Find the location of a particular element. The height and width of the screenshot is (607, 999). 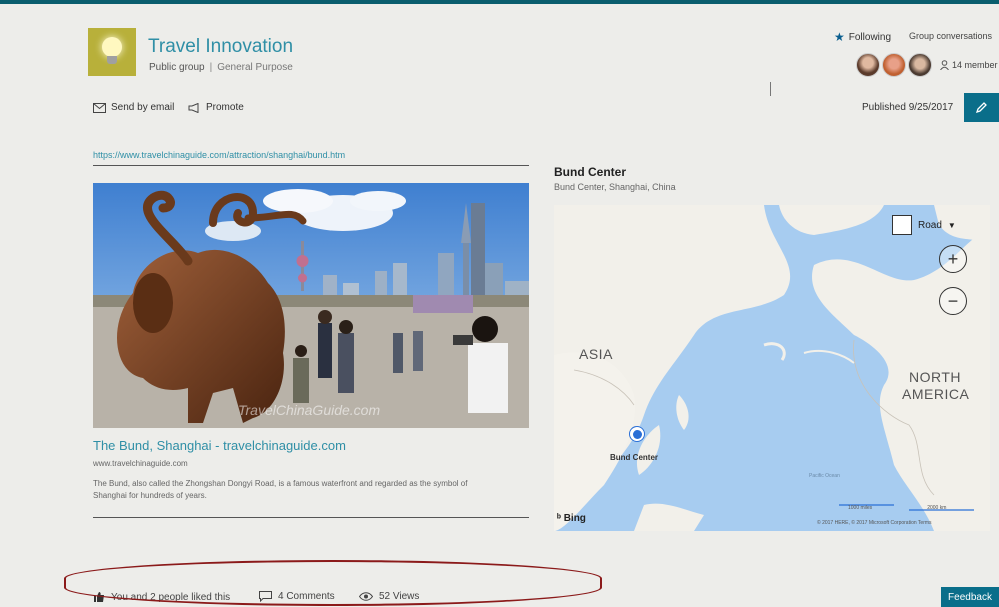

map-scale: 1000 miles 2000 km is located at coordinates (897, 508).